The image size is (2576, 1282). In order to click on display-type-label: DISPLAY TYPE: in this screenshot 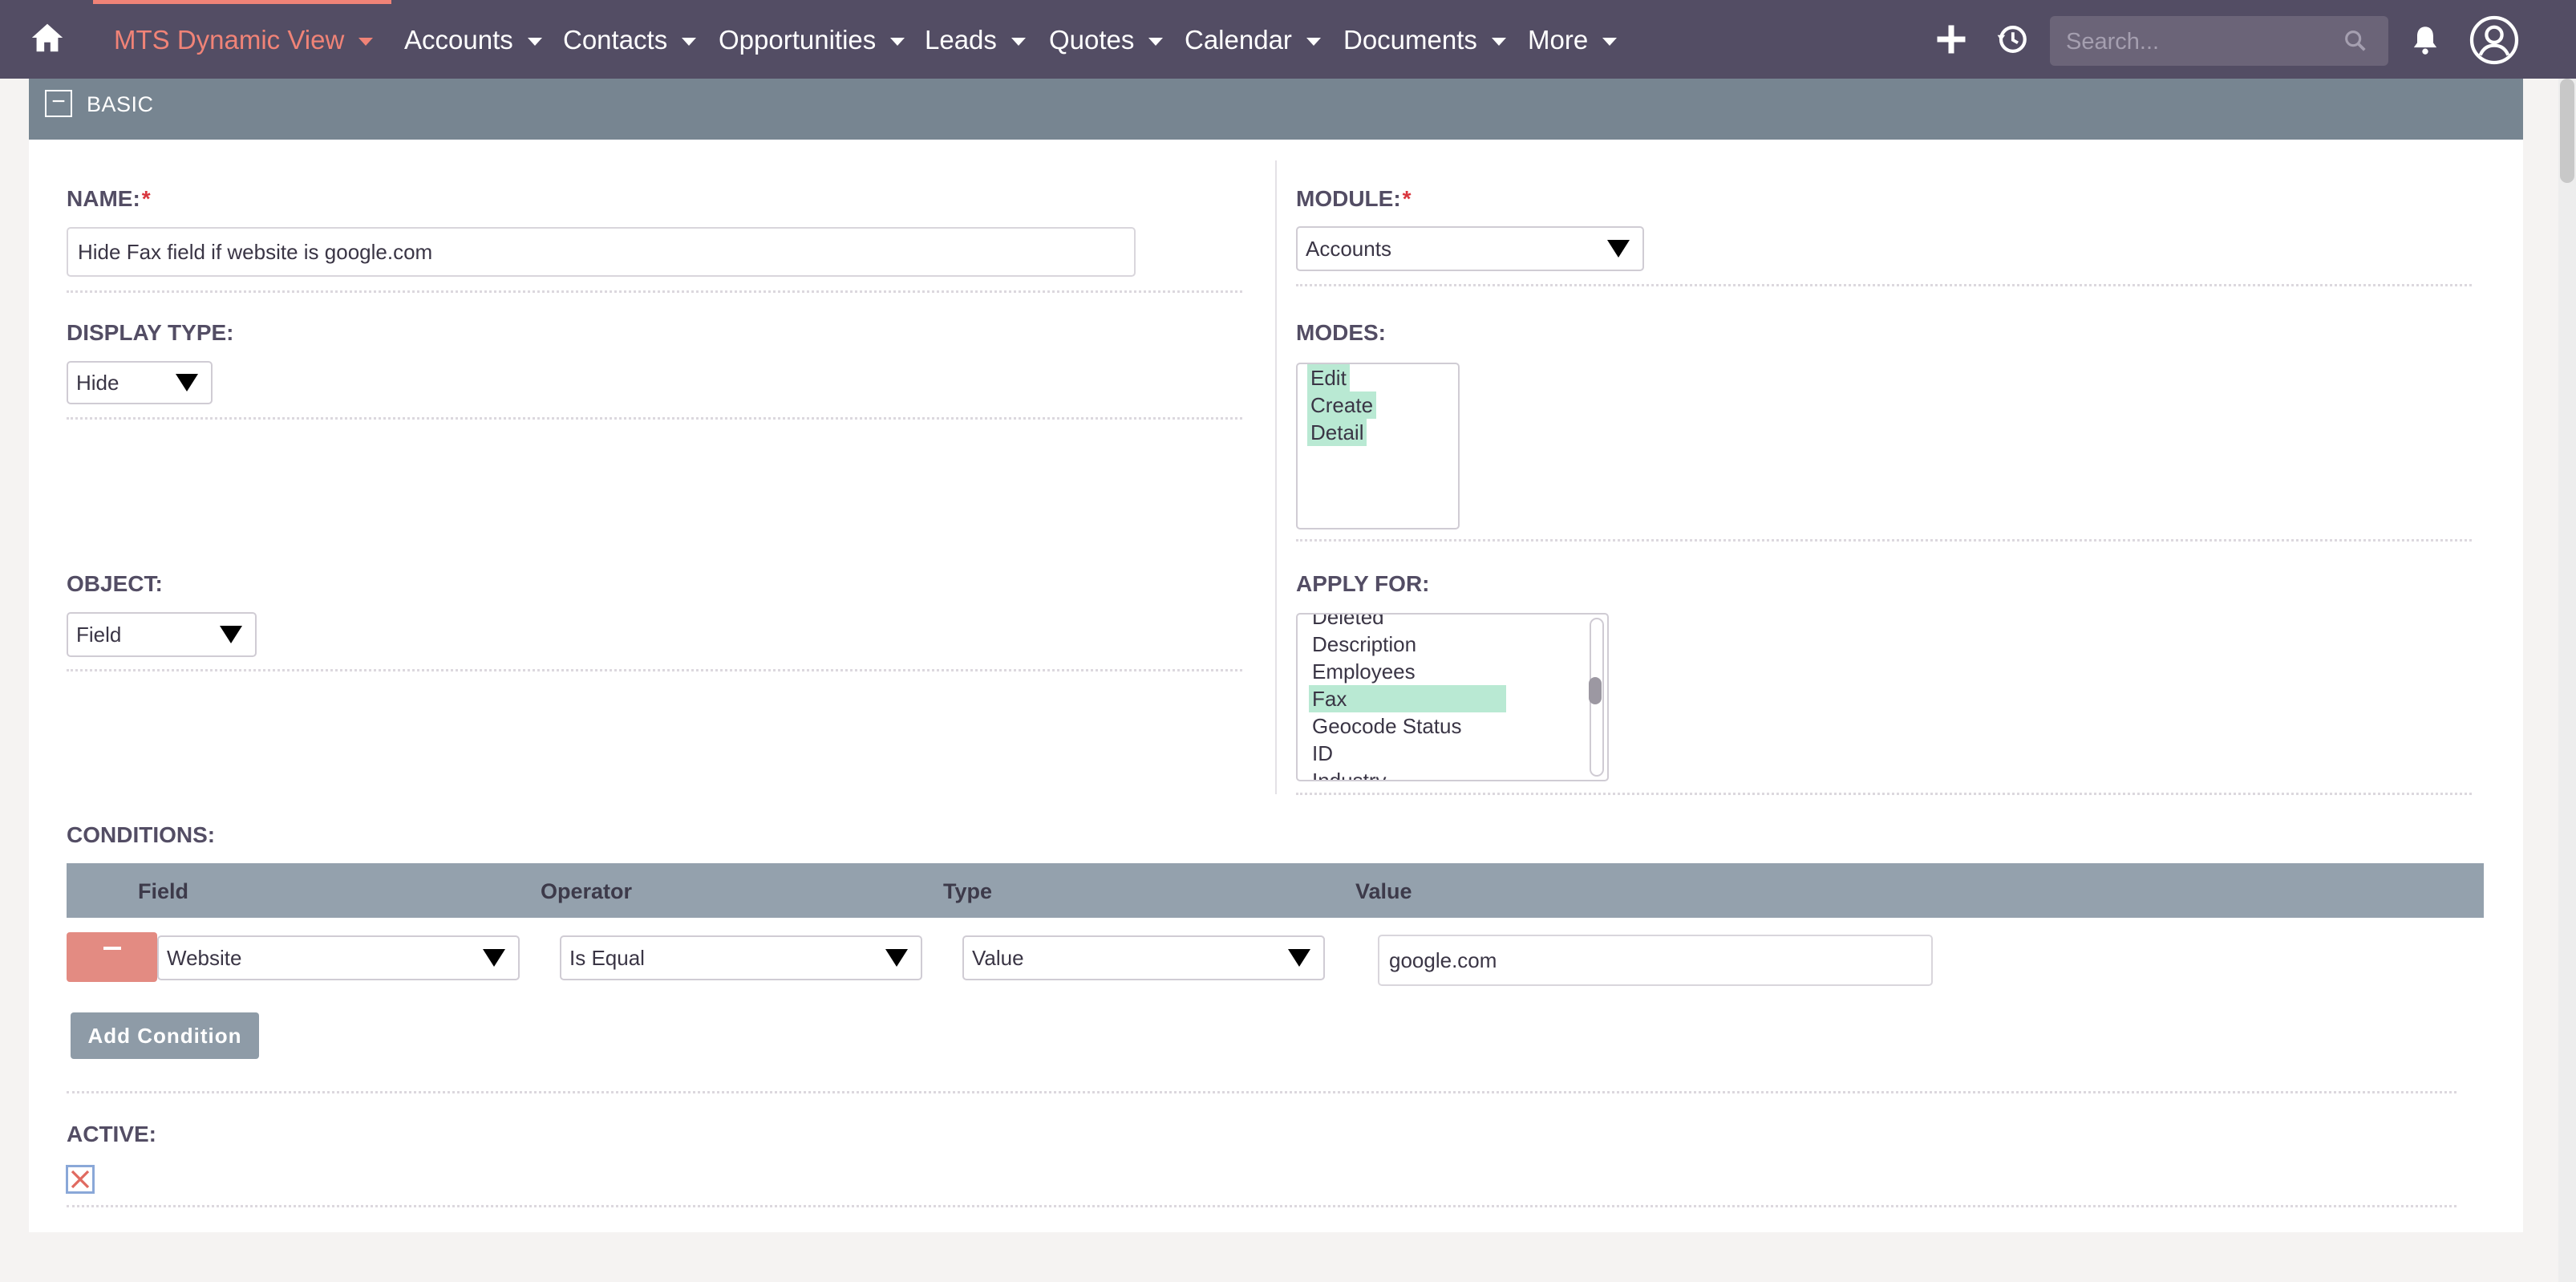, I will do `click(150, 333)`.